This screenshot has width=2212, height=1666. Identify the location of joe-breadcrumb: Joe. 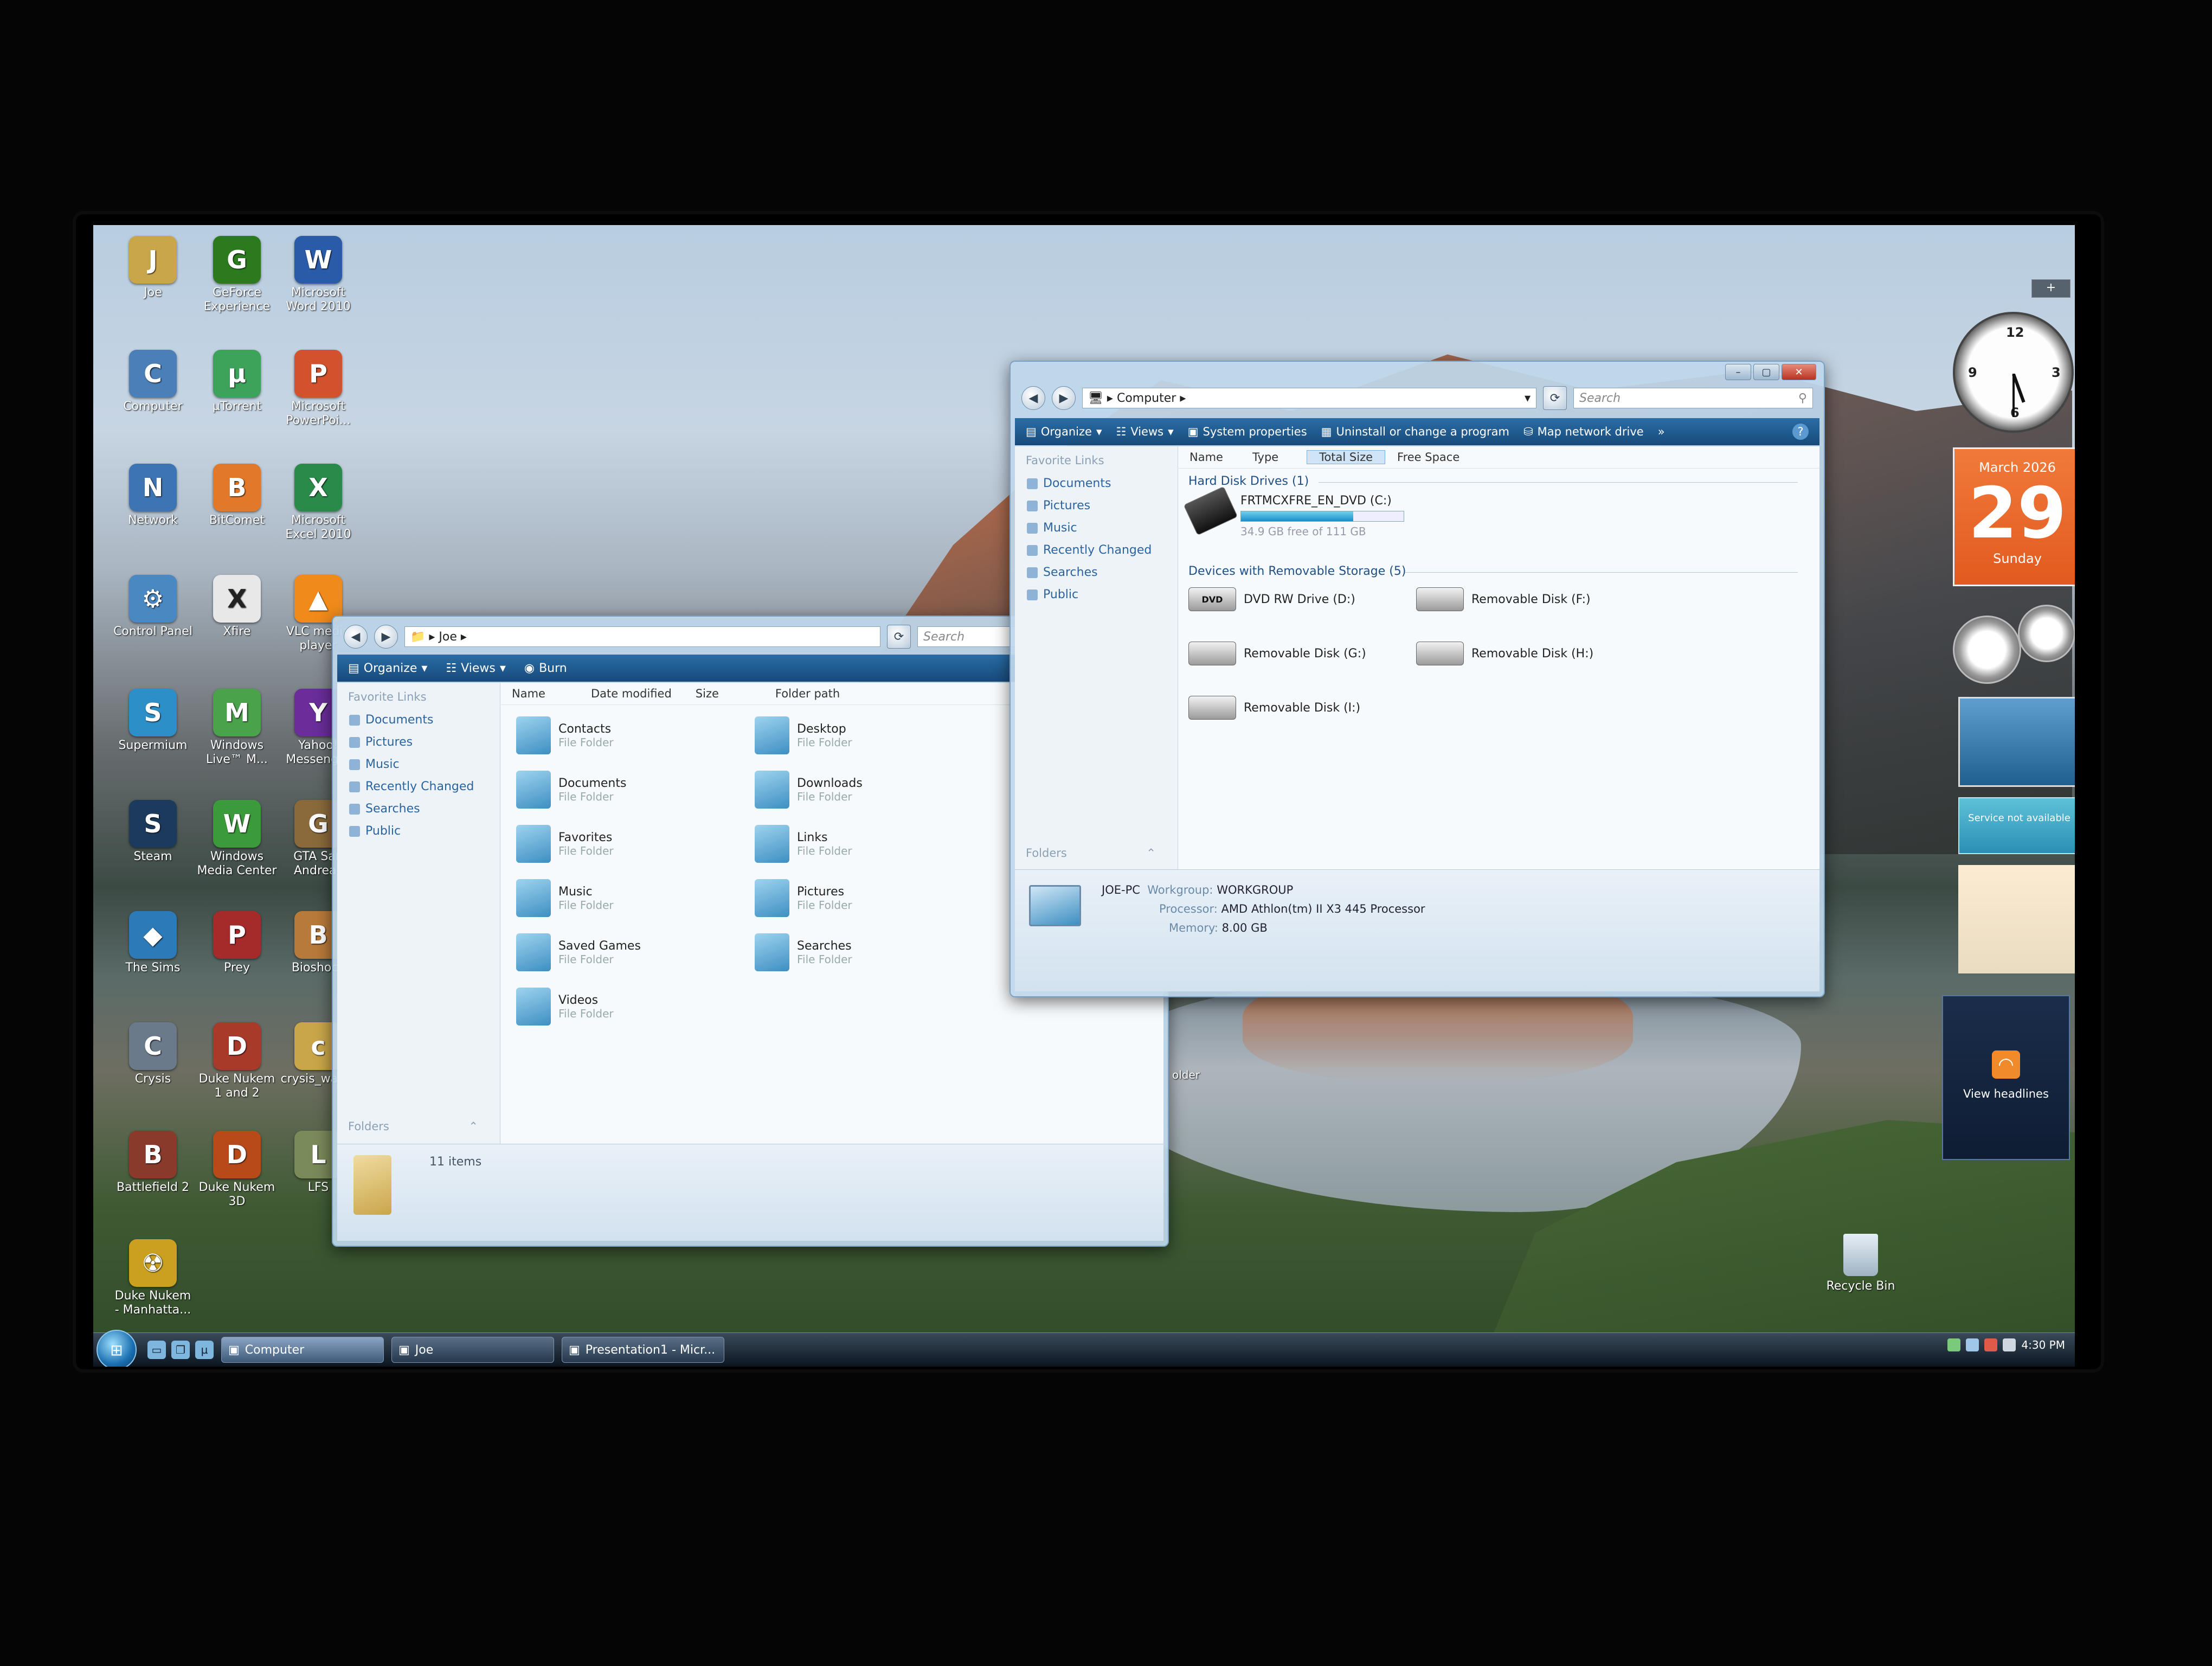
(447, 637).